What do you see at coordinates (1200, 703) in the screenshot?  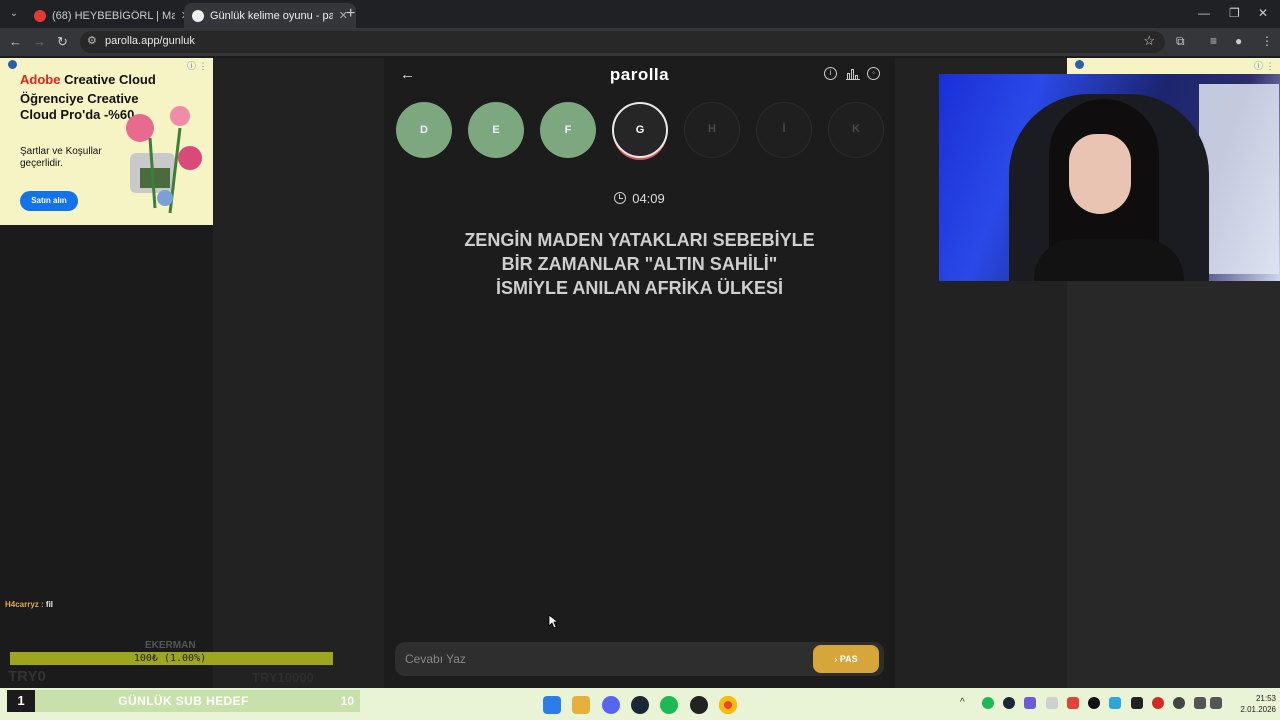 I see `display-icon` at bounding box center [1200, 703].